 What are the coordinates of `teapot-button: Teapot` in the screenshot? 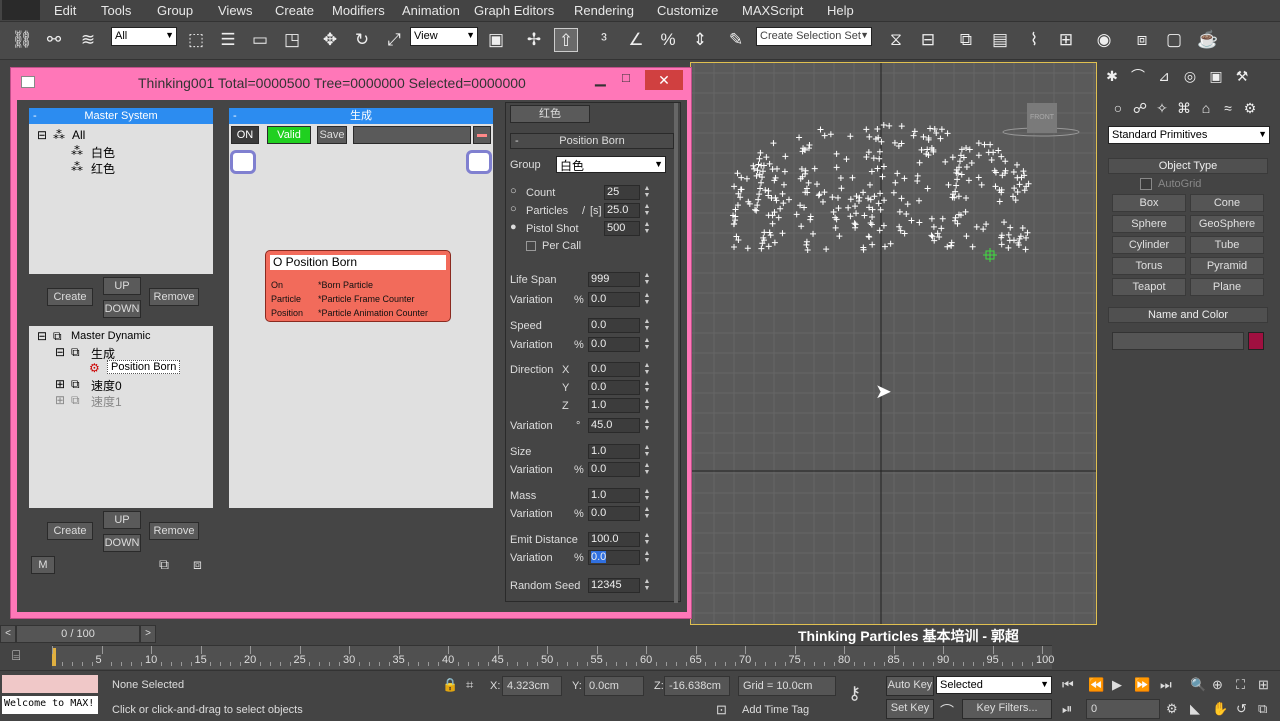 It's located at (1149, 287).